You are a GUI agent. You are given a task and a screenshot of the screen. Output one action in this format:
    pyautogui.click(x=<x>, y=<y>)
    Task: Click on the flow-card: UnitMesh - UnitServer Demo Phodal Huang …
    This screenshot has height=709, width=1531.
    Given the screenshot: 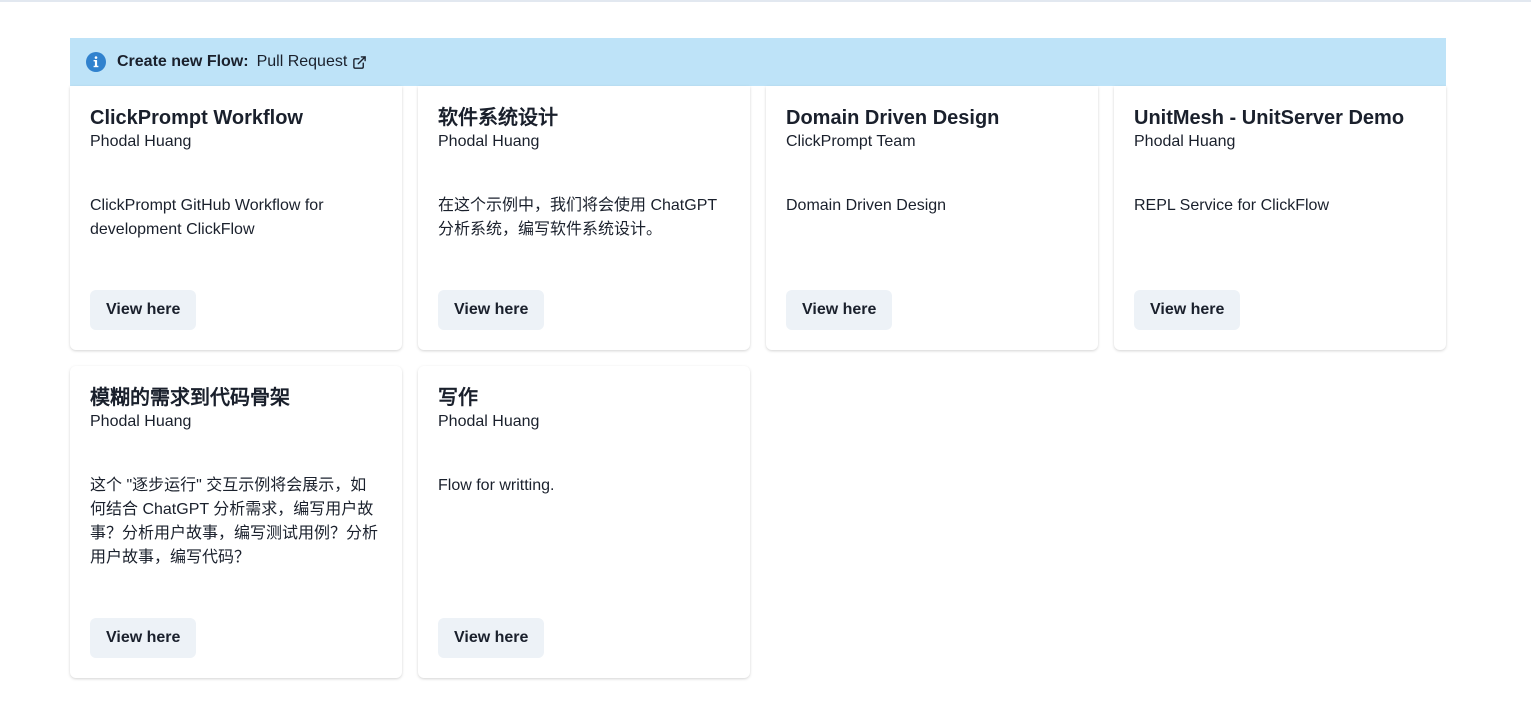 What is the action you would take?
    pyautogui.click(x=1280, y=218)
    